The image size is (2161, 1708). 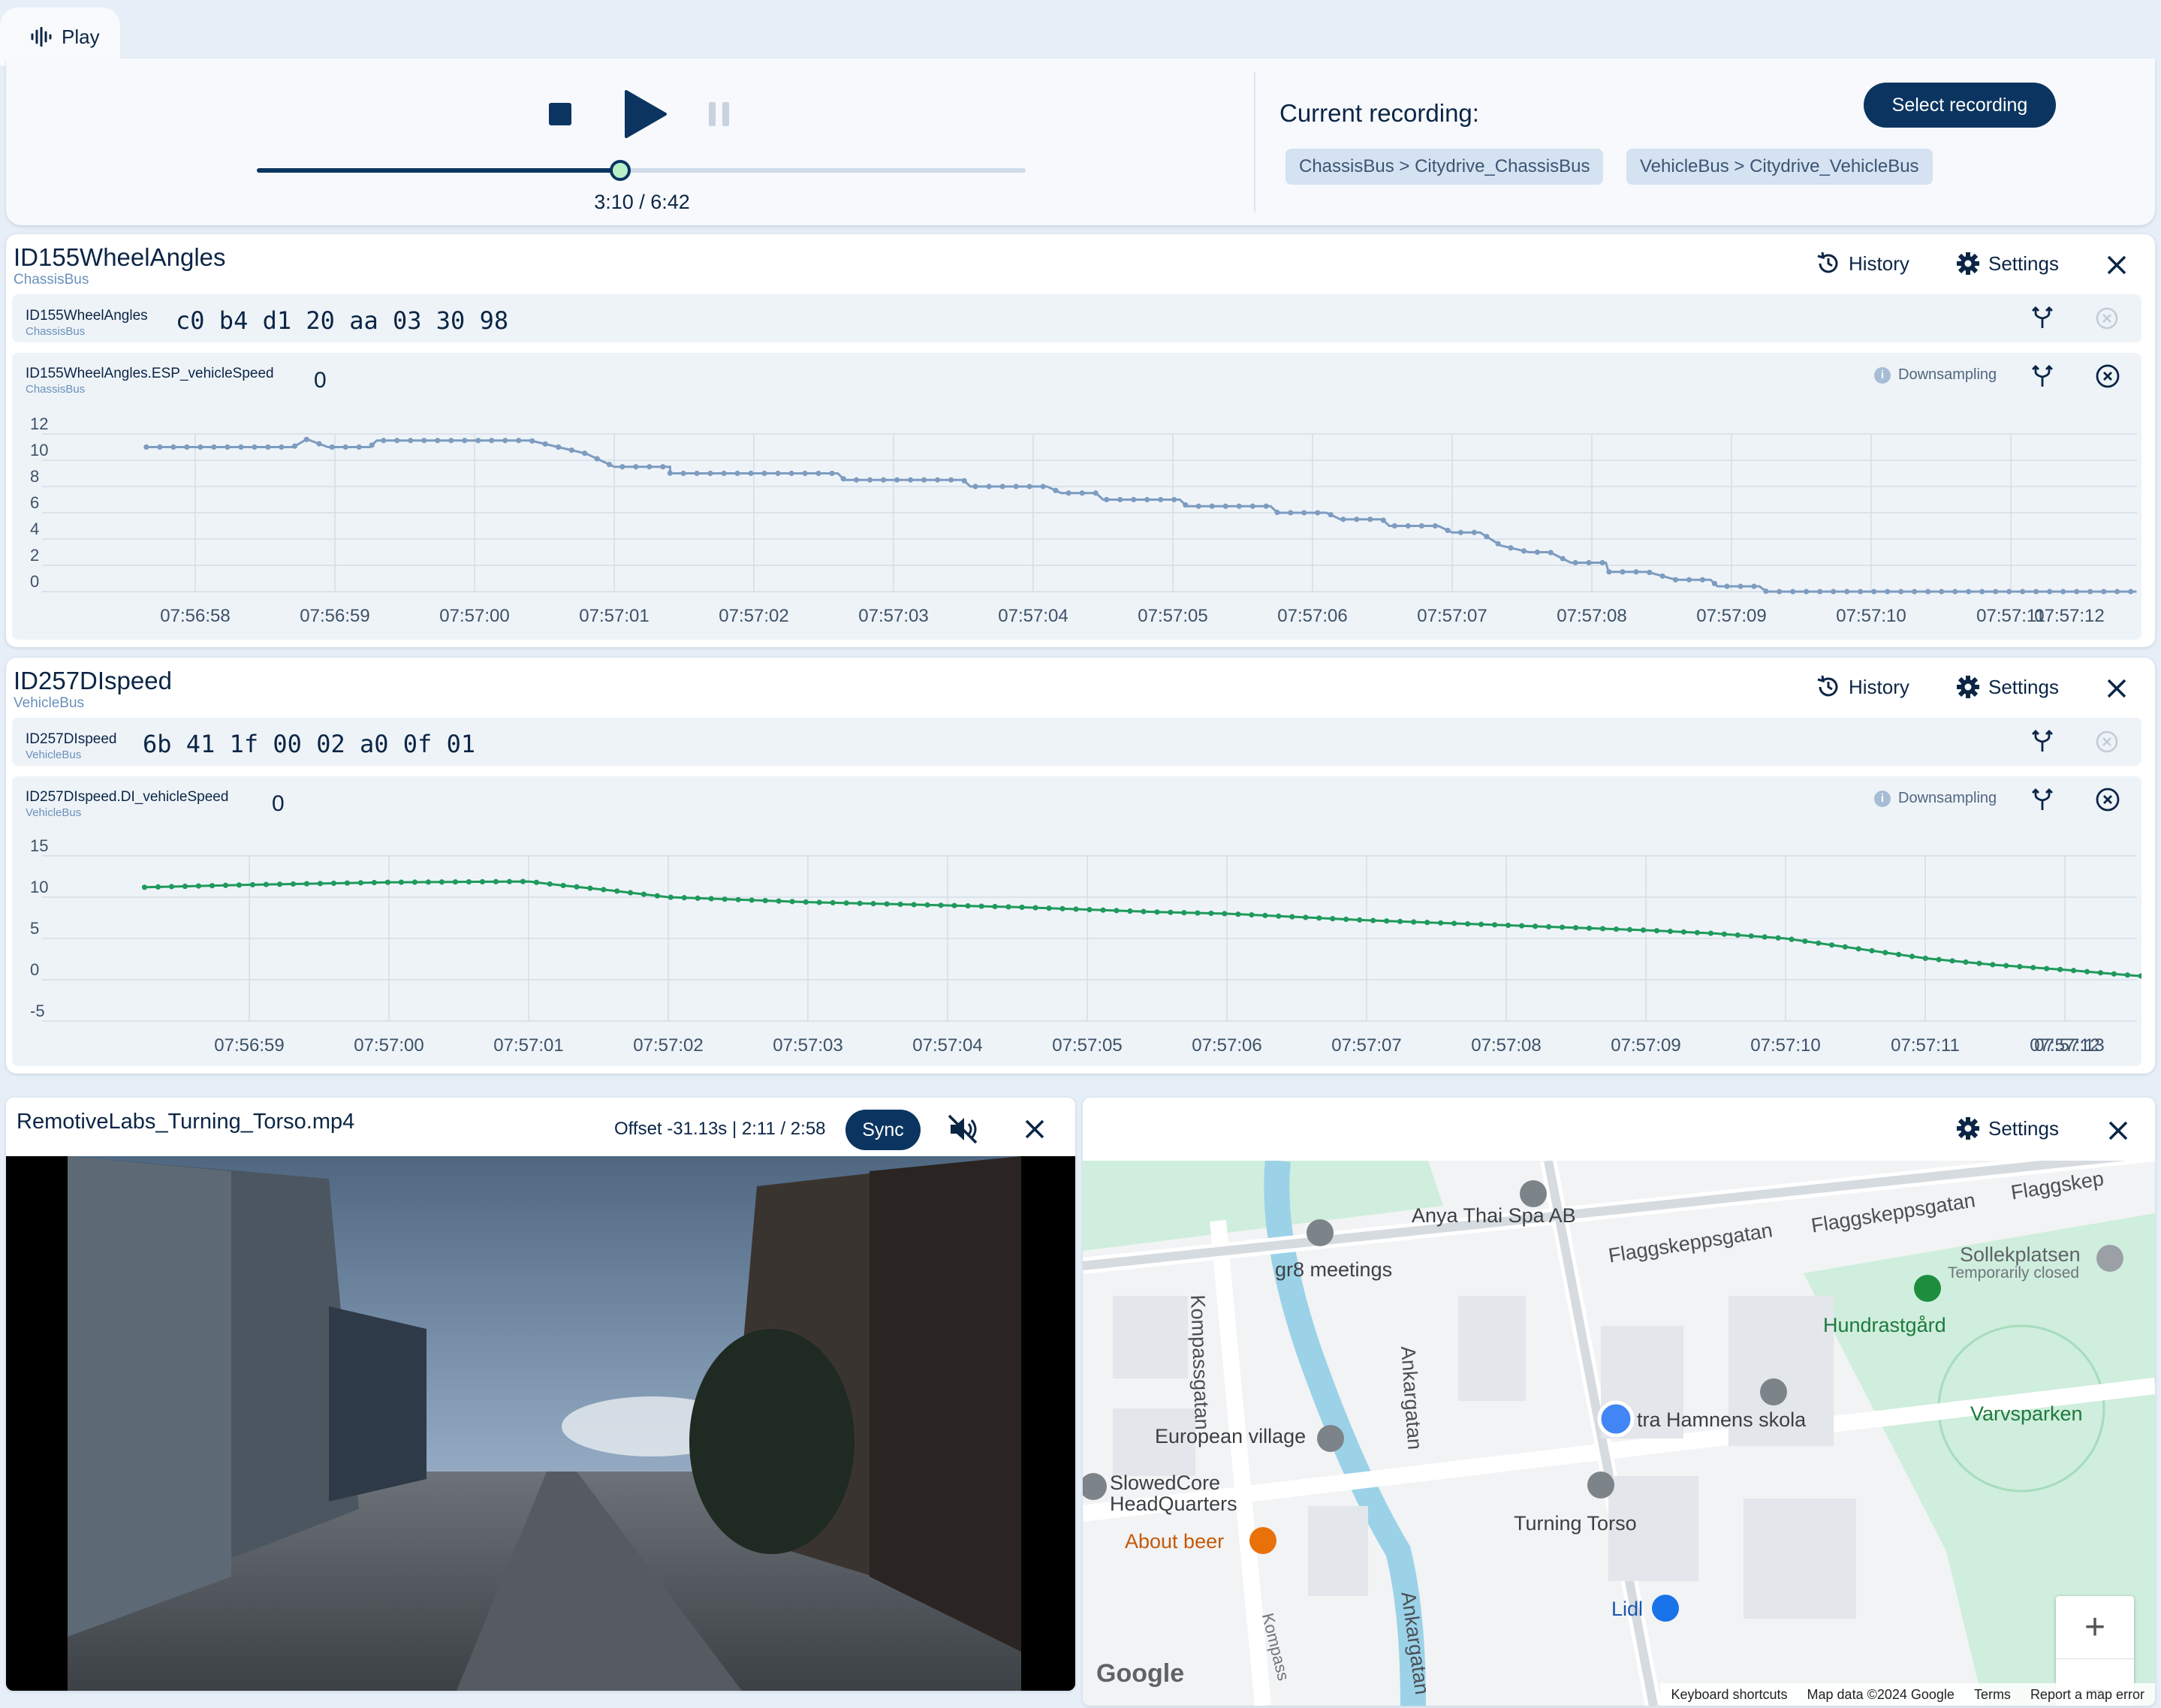 What do you see at coordinates (962, 1129) in the screenshot?
I see `speaker-muted-icon` at bounding box center [962, 1129].